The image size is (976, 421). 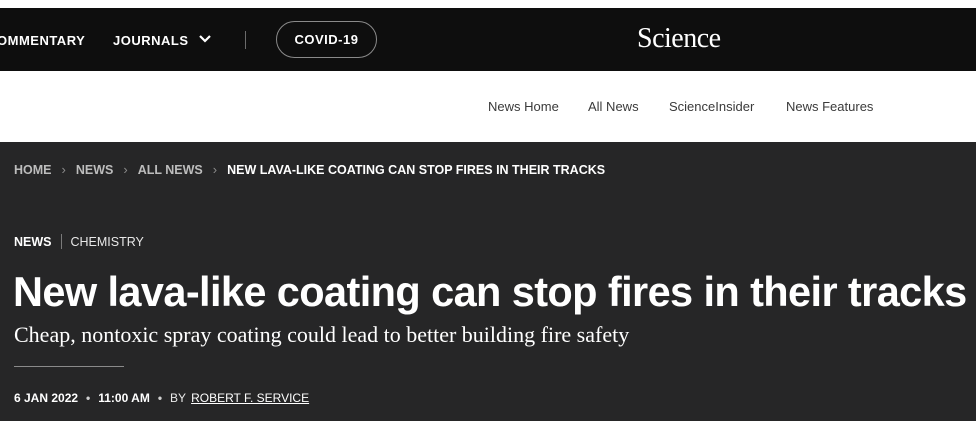 I want to click on tag-divider, so click(x=61, y=241).